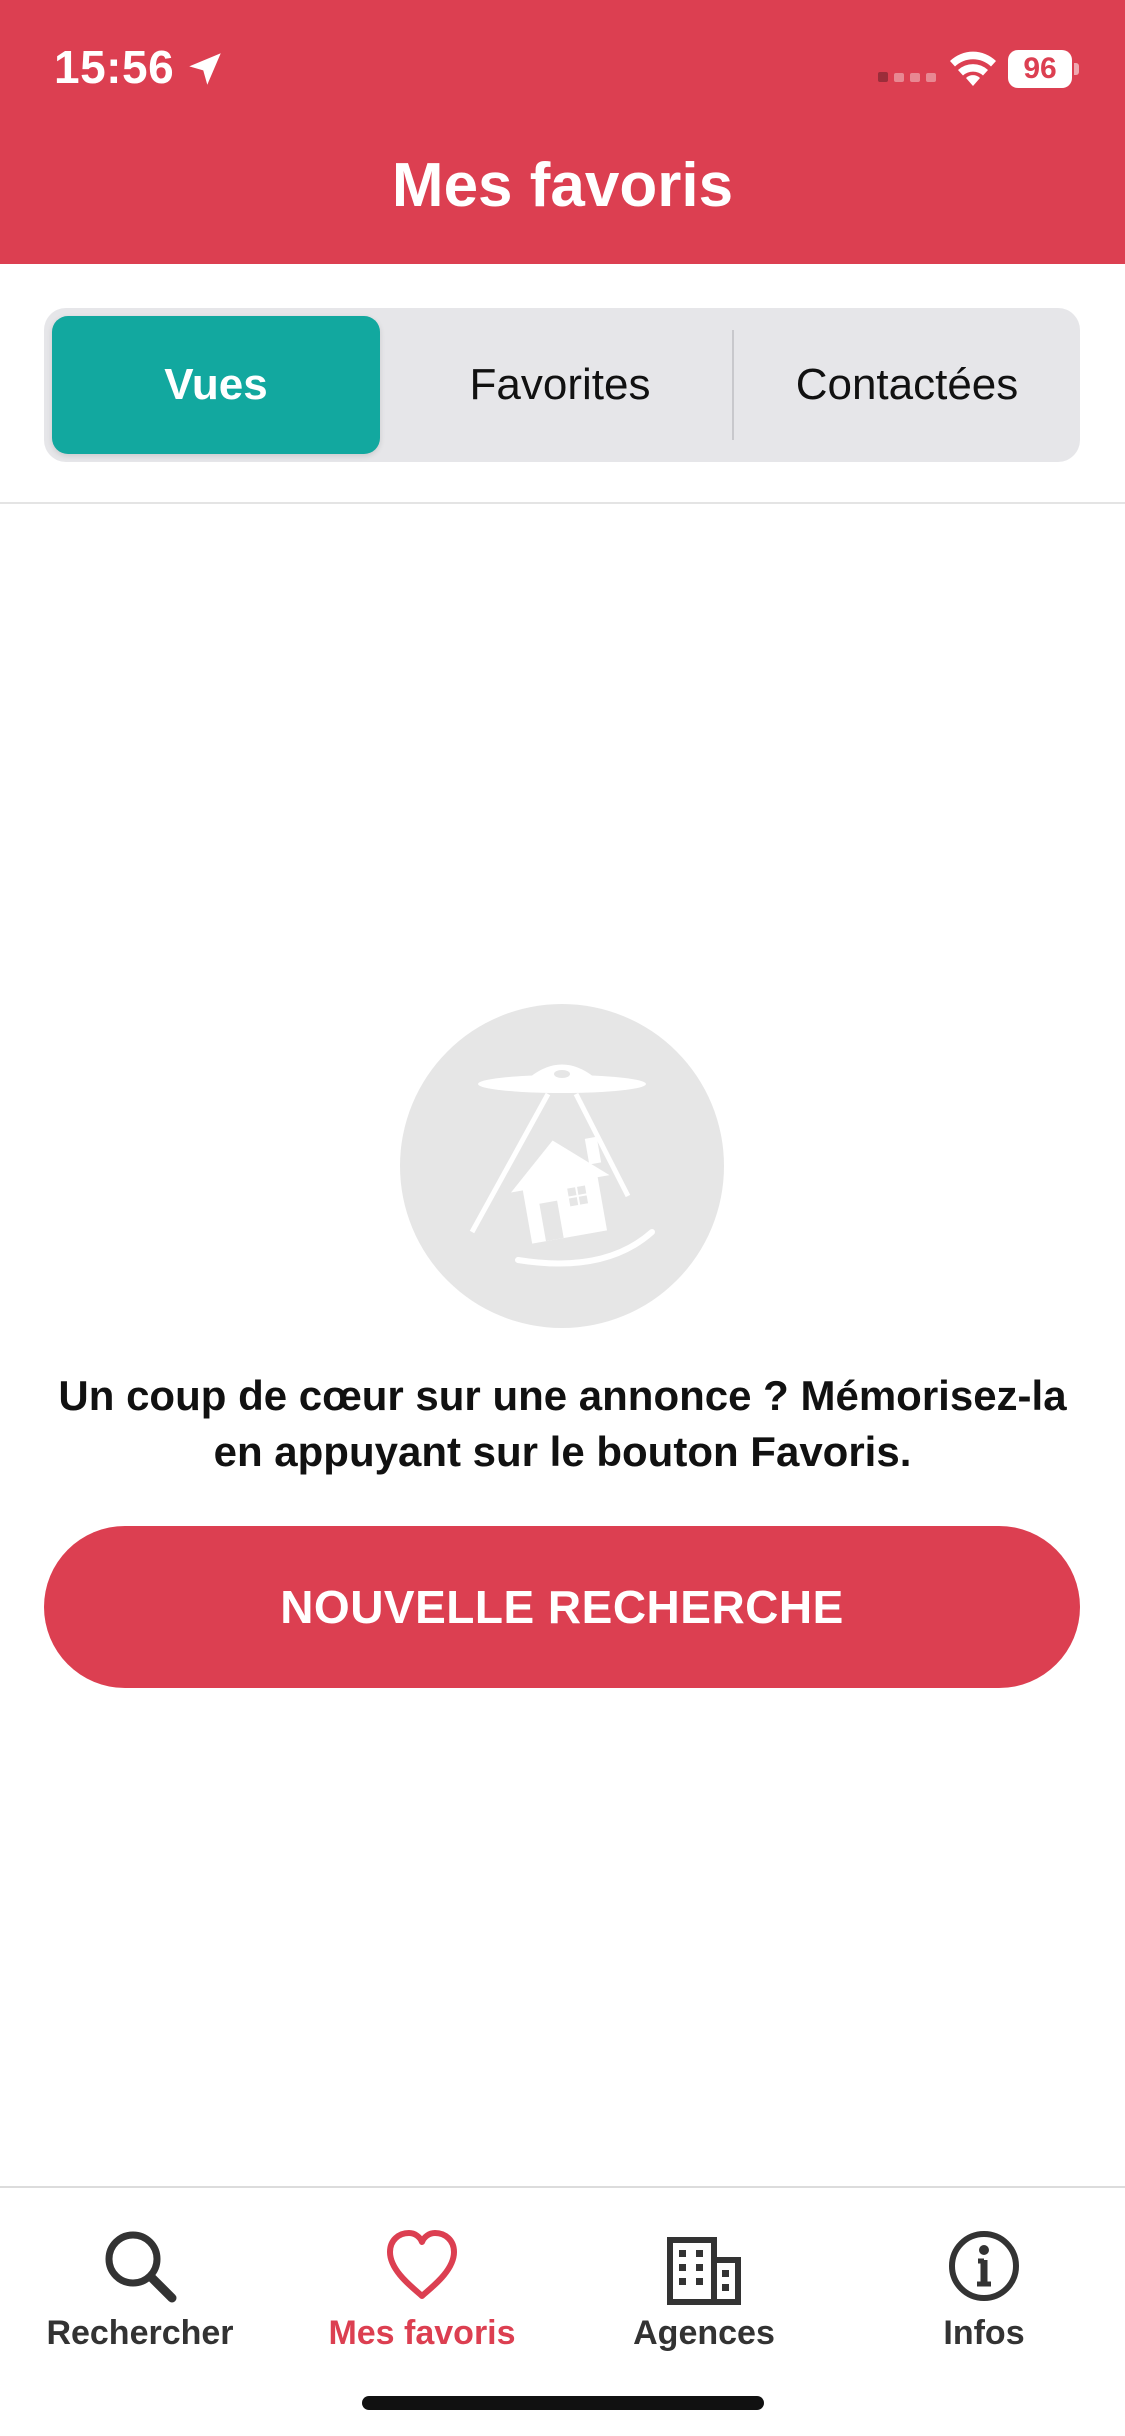 The width and height of the screenshot is (1125, 2436). I want to click on tab-favorites: Favorites, so click(560, 385).